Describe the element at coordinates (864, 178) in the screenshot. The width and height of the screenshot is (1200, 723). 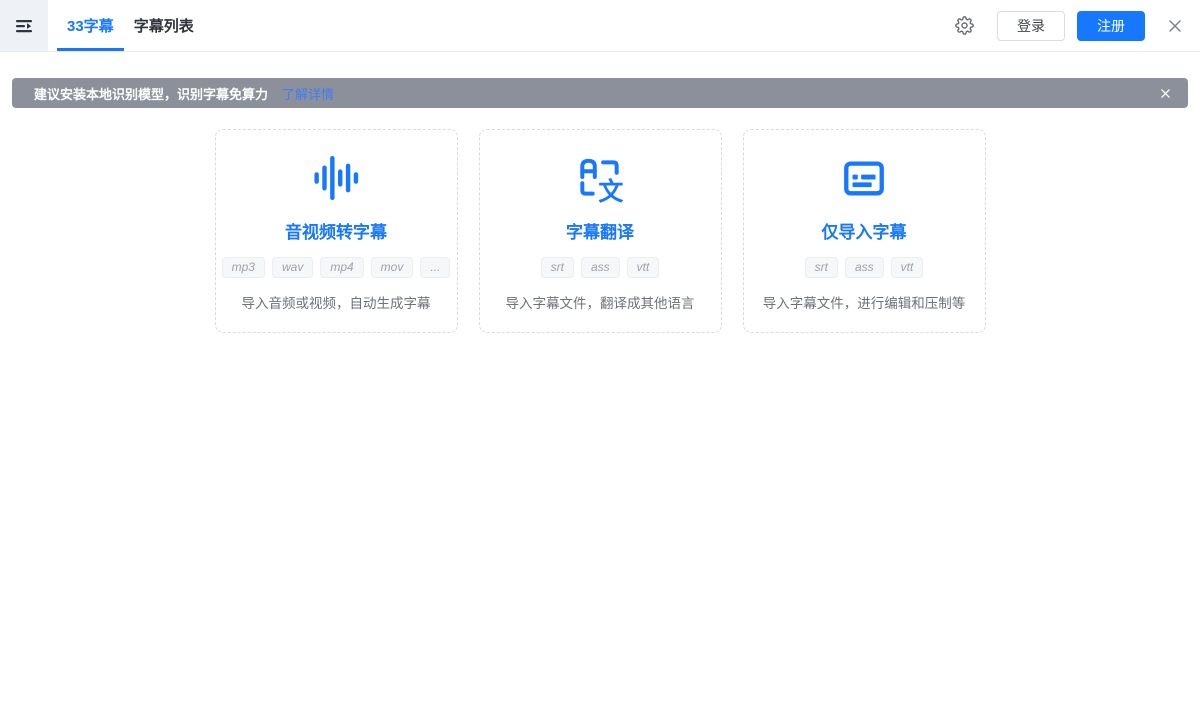
I see `subtitles-icon` at that location.